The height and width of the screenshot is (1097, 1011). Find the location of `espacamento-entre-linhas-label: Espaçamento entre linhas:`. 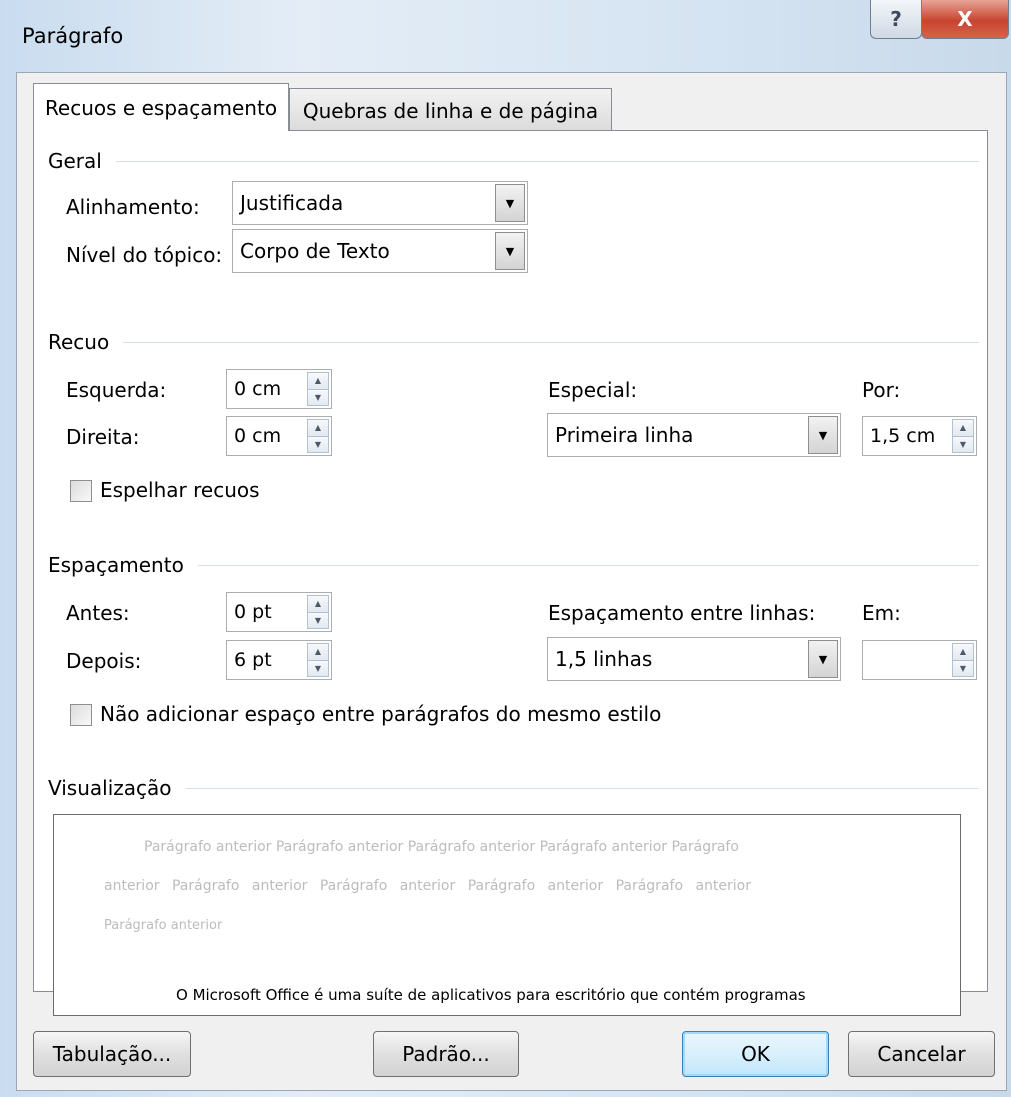

espacamento-entre-linhas-label: Espaçamento entre linhas: is located at coordinates (682, 613).